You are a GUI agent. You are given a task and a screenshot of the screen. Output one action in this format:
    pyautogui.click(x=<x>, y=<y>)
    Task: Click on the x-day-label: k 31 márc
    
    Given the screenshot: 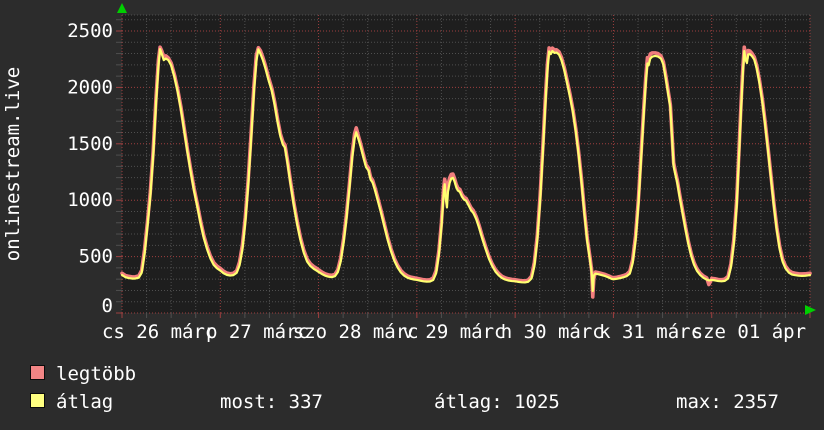 What is the action you would take?
    pyautogui.click(x=650, y=332)
    